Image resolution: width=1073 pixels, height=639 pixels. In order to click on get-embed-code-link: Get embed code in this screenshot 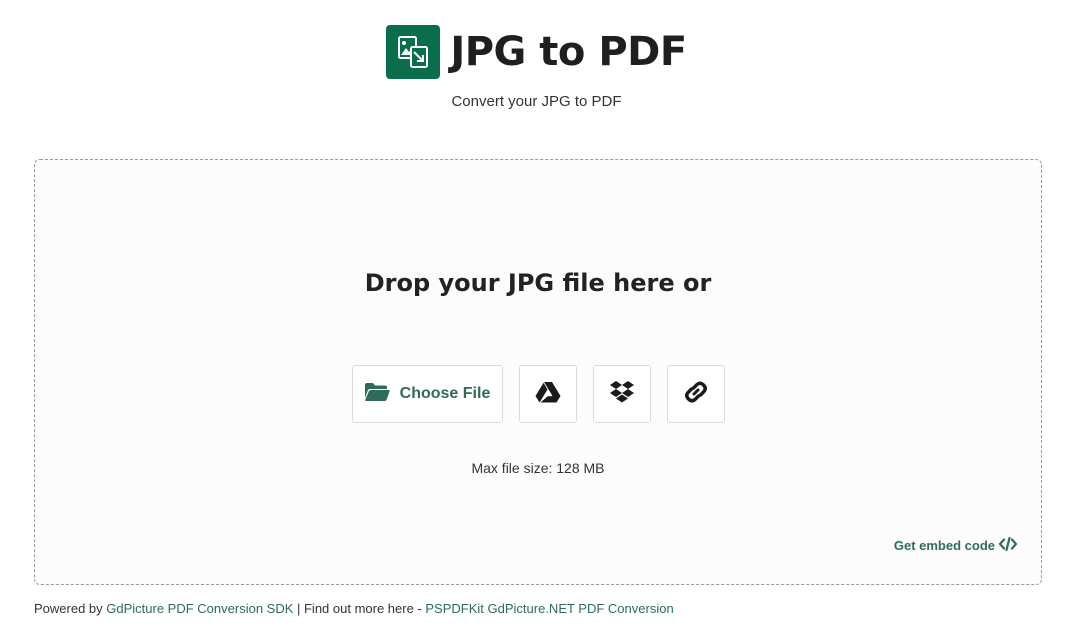, I will do `click(955, 545)`.